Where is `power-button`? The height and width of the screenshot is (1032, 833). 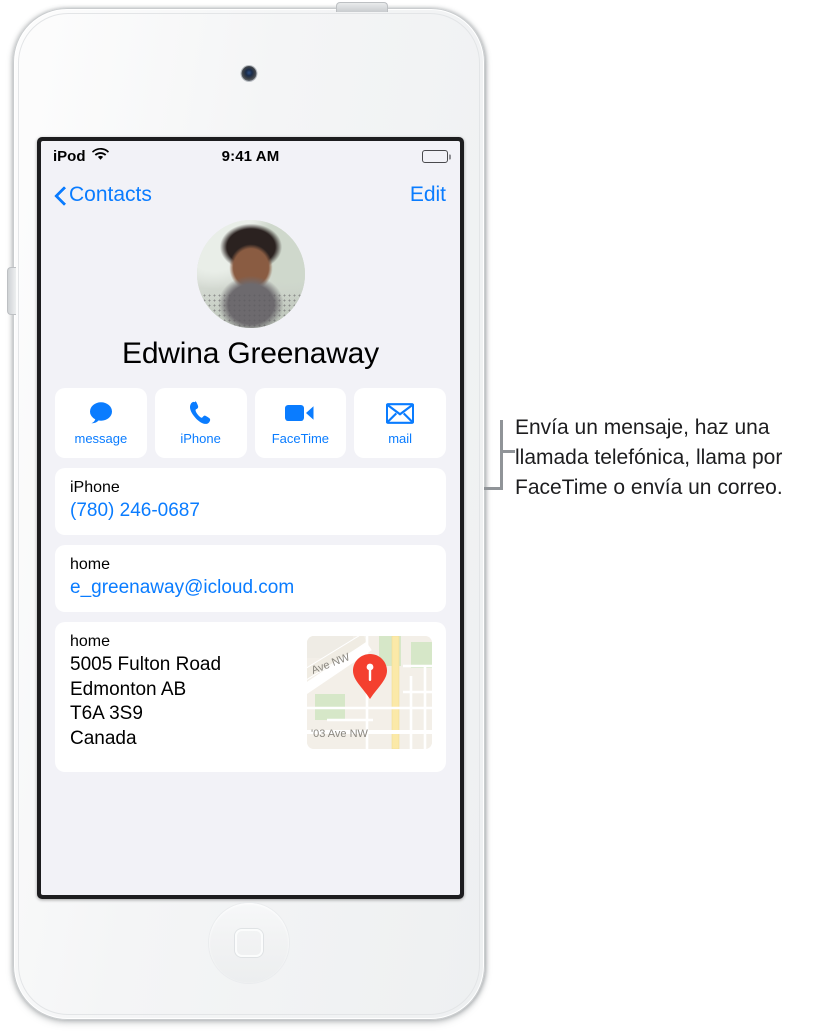 power-button is located at coordinates (362, 7).